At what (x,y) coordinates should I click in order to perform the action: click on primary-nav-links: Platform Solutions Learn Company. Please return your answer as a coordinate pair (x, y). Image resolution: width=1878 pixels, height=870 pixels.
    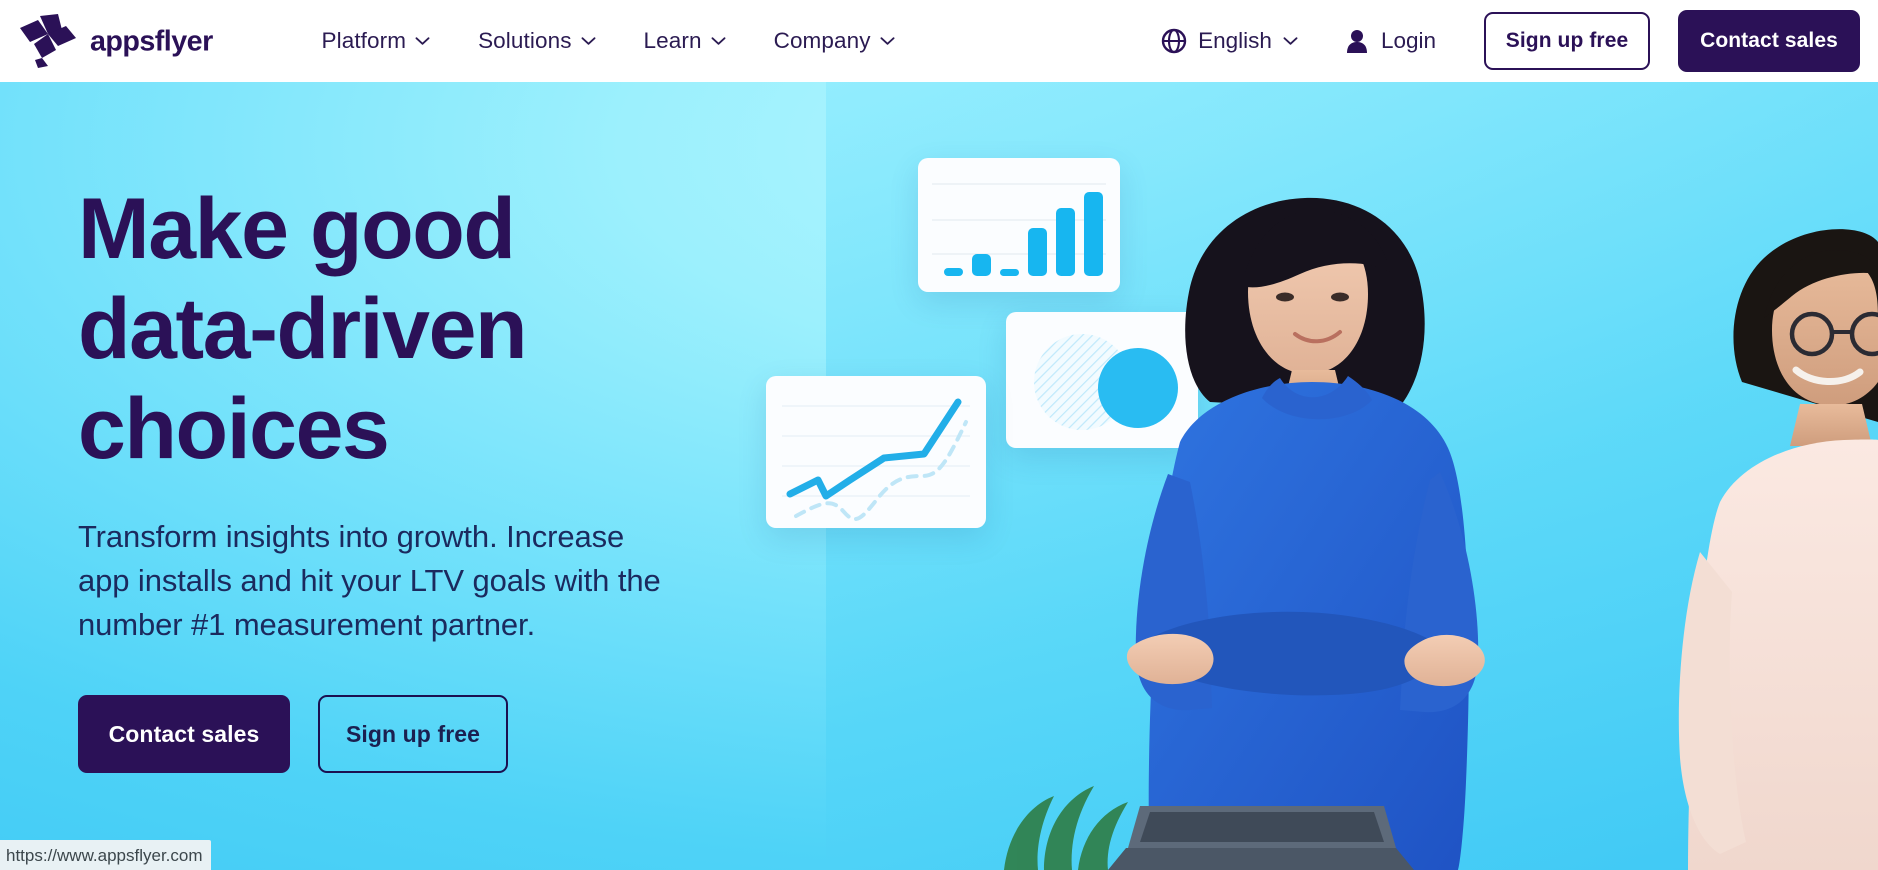
    Looking at the image, I should click on (608, 41).